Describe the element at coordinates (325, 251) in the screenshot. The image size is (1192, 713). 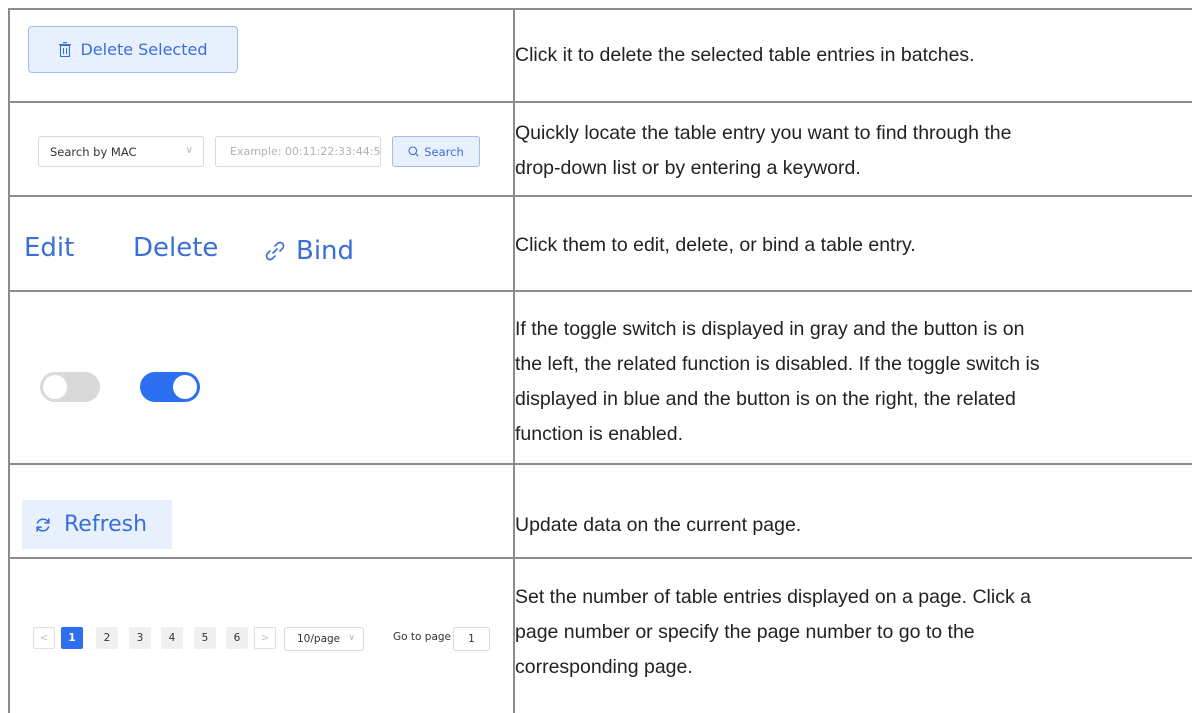
I see `bind-link-label: Bind` at that location.